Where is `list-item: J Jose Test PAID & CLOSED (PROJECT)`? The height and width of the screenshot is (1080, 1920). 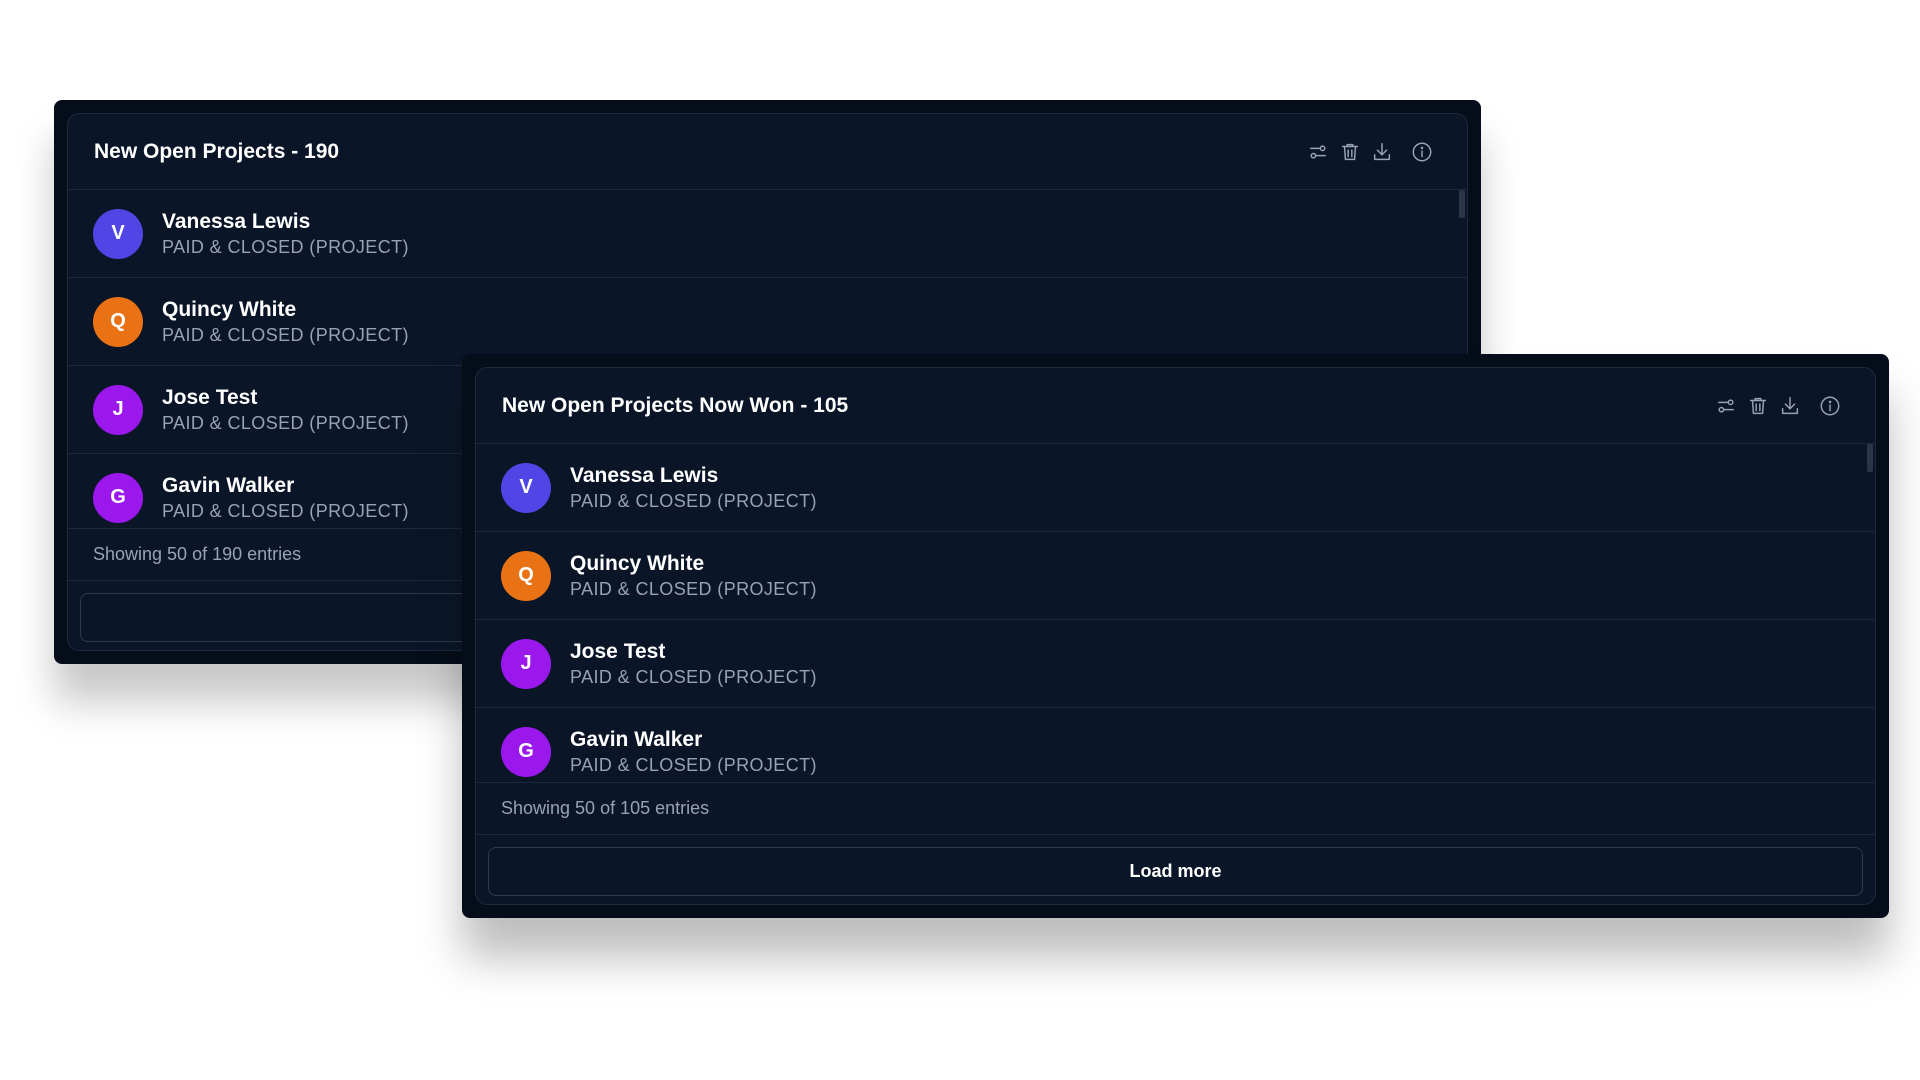
list-item: J Jose Test PAID & CLOSED (PROJECT) is located at coordinates (1175, 664).